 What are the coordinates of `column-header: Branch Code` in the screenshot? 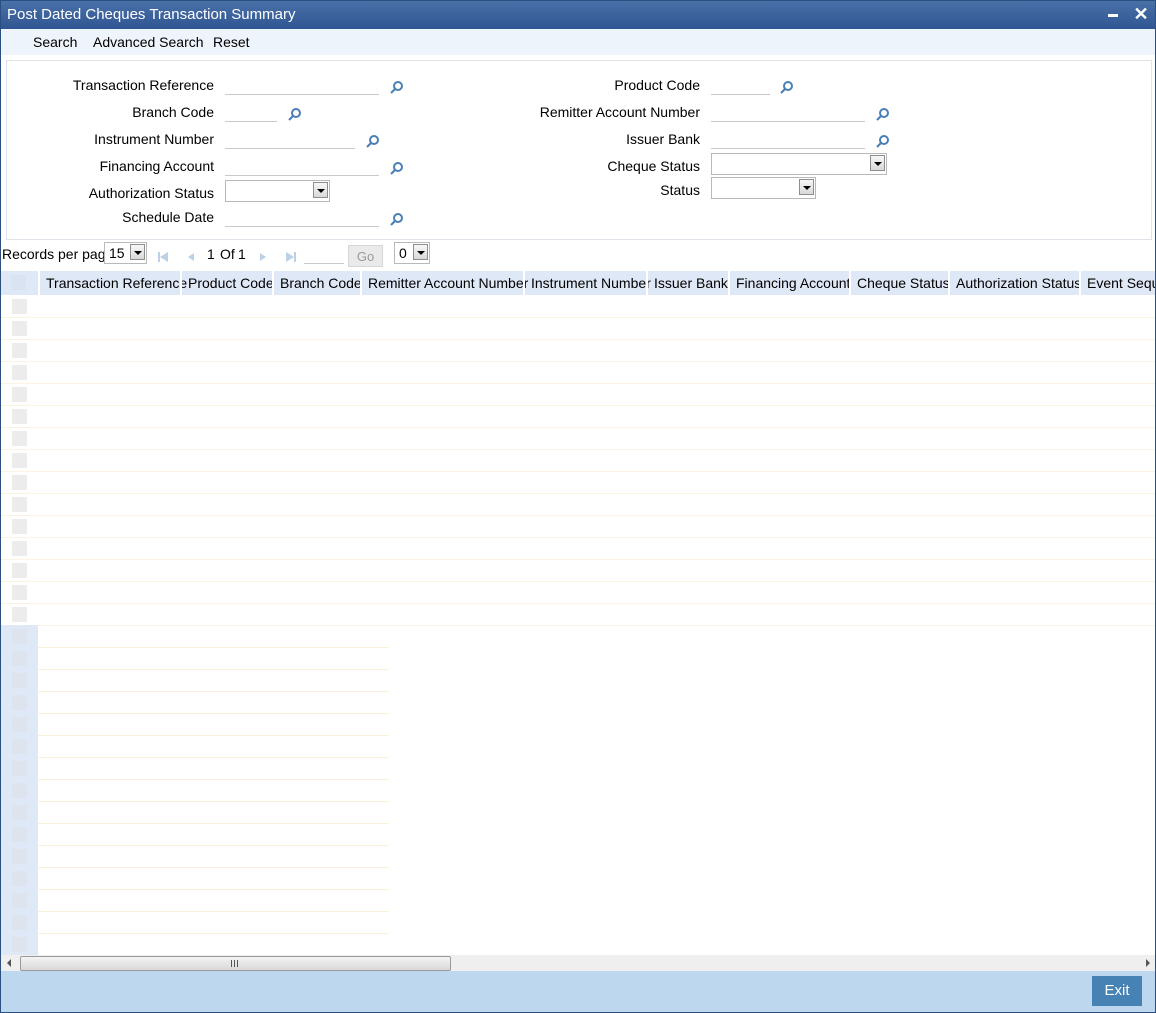 It's located at (317, 283).